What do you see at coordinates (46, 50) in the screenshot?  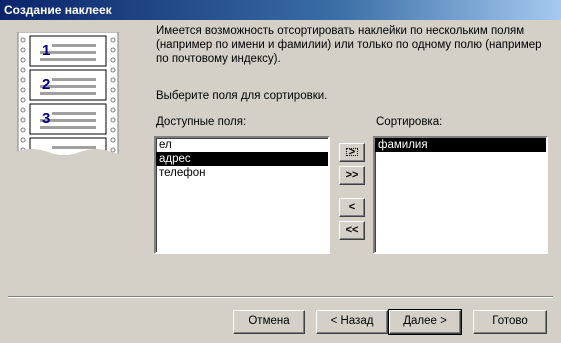 I see `label-number-1: 1` at bounding box center [46, 50].